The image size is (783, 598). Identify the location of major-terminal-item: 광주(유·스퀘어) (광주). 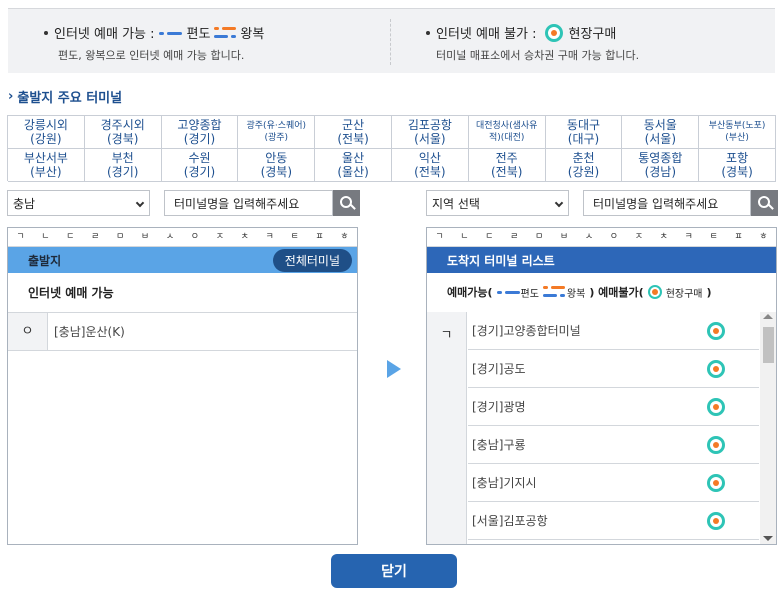
(277, 132).